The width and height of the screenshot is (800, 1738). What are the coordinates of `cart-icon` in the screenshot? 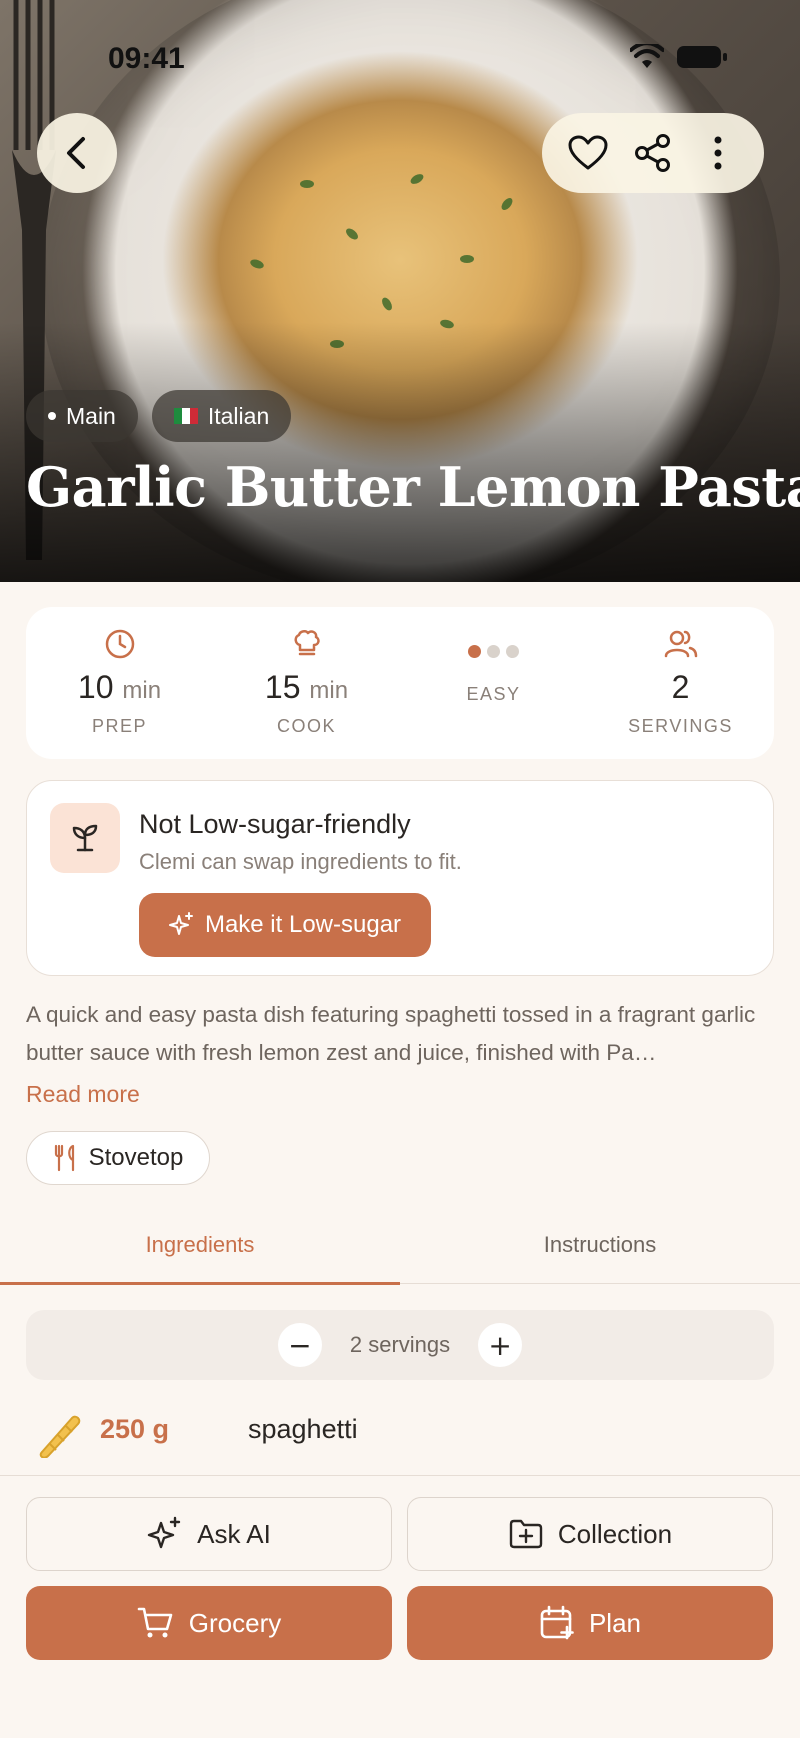 It's located at (155, 1622).